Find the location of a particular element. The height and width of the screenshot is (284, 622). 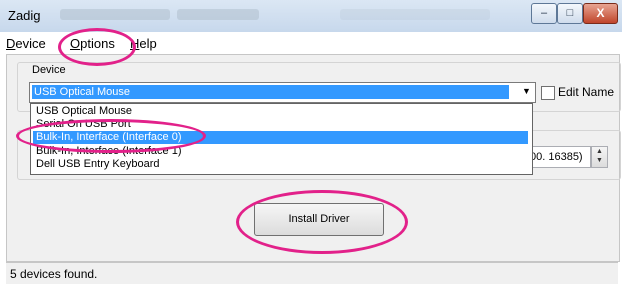

menu-device-rest: evice is located at coordinates (30, 43).